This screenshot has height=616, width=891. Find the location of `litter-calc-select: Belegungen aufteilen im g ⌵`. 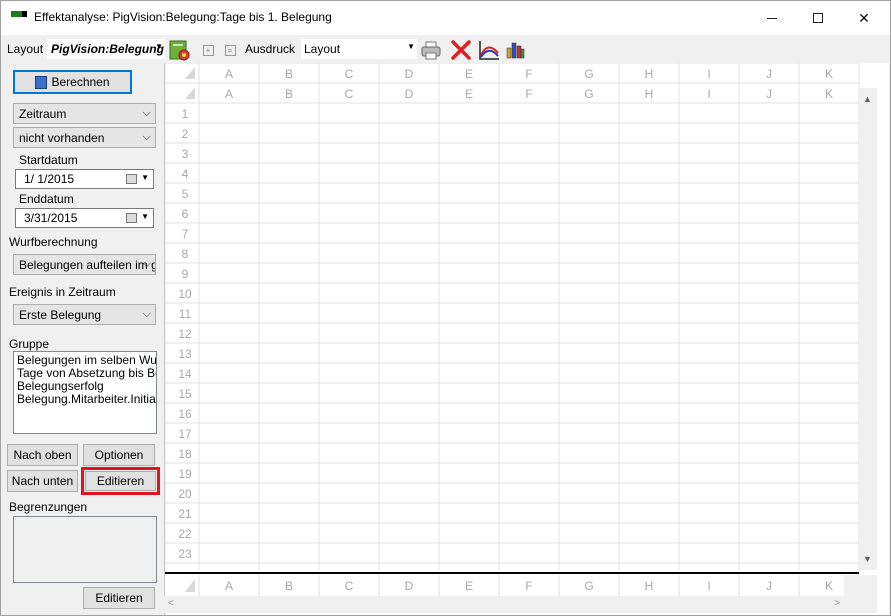

litter-calc-select: Belegungen aufteilen im g ⌵ is located at coordinates (84, 264).